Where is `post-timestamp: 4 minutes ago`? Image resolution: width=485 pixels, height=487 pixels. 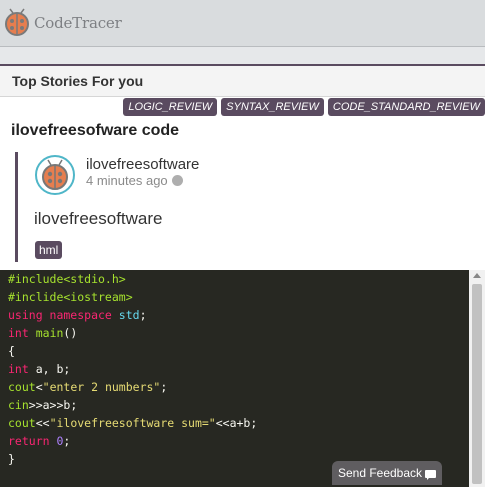
post-timestamp: 4 minutes ago is located at coordinates (134, 180).